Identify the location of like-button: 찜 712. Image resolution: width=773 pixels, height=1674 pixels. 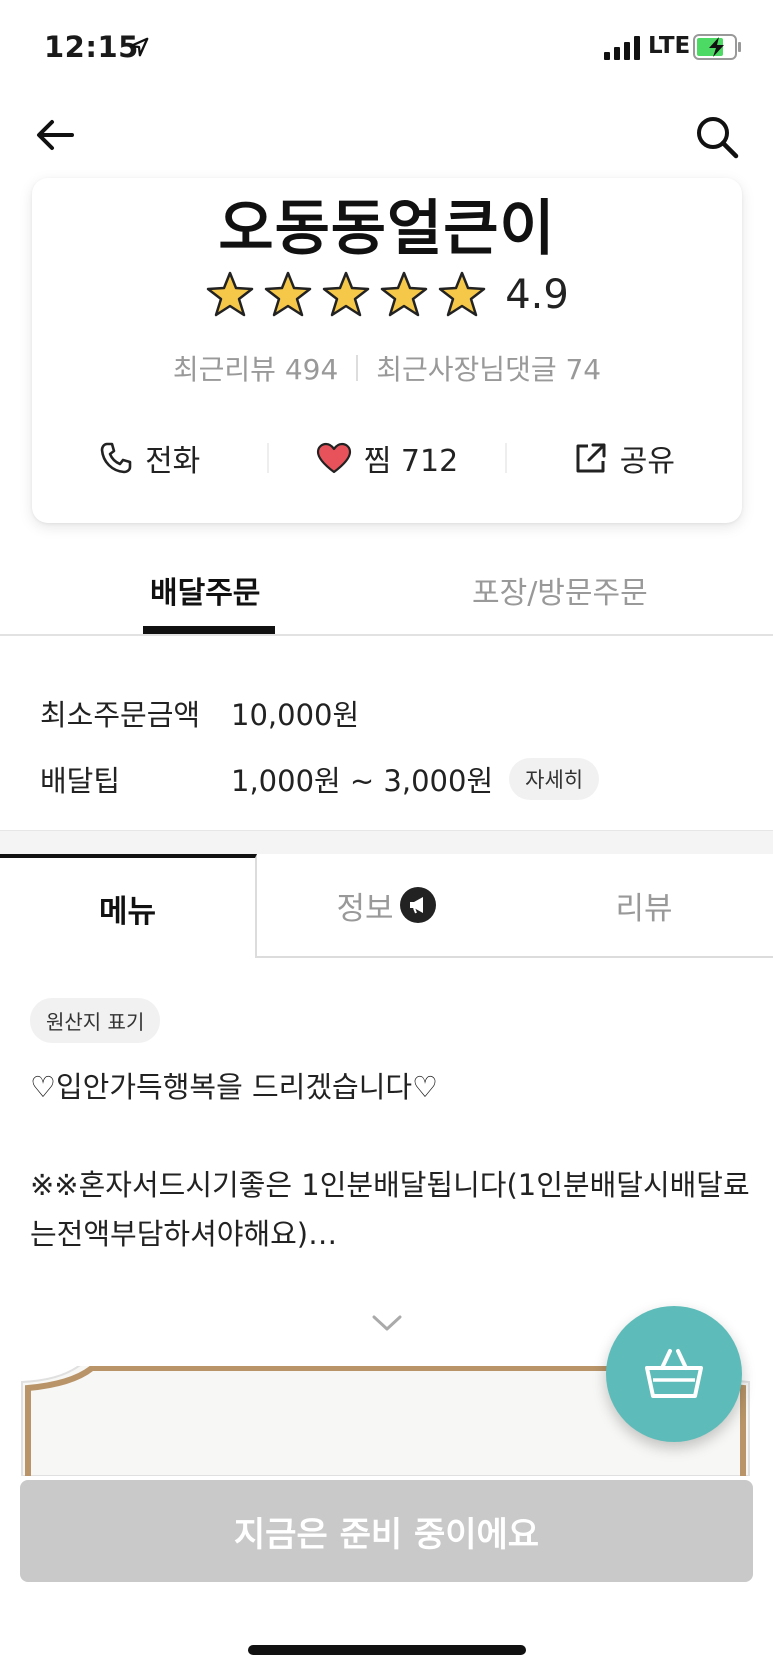
(386, 458).